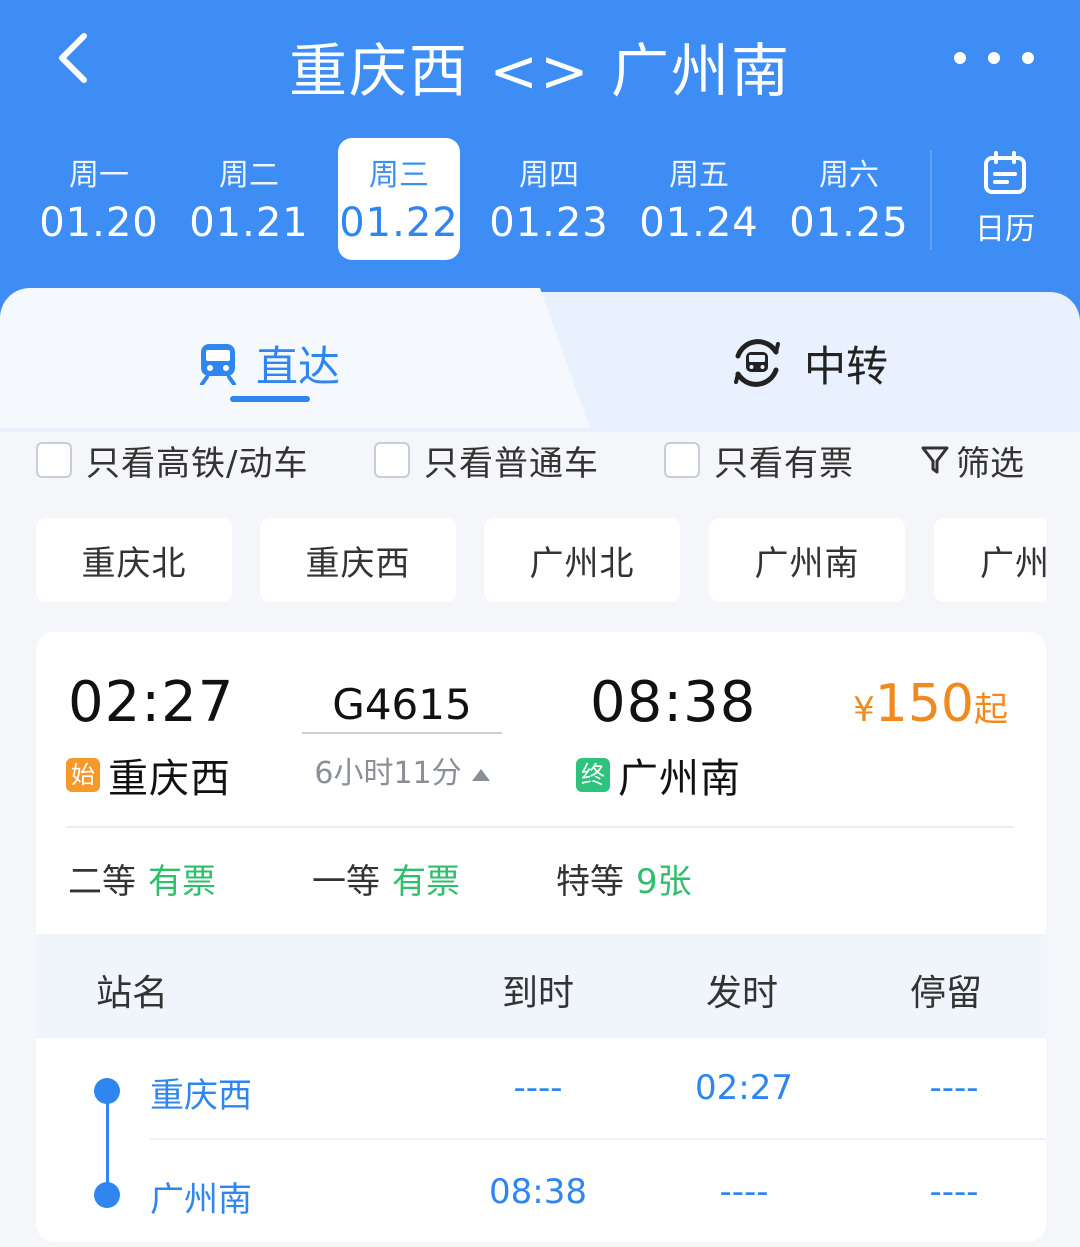  I want to click on date-item: 周四 01.23, so click(549, 200).